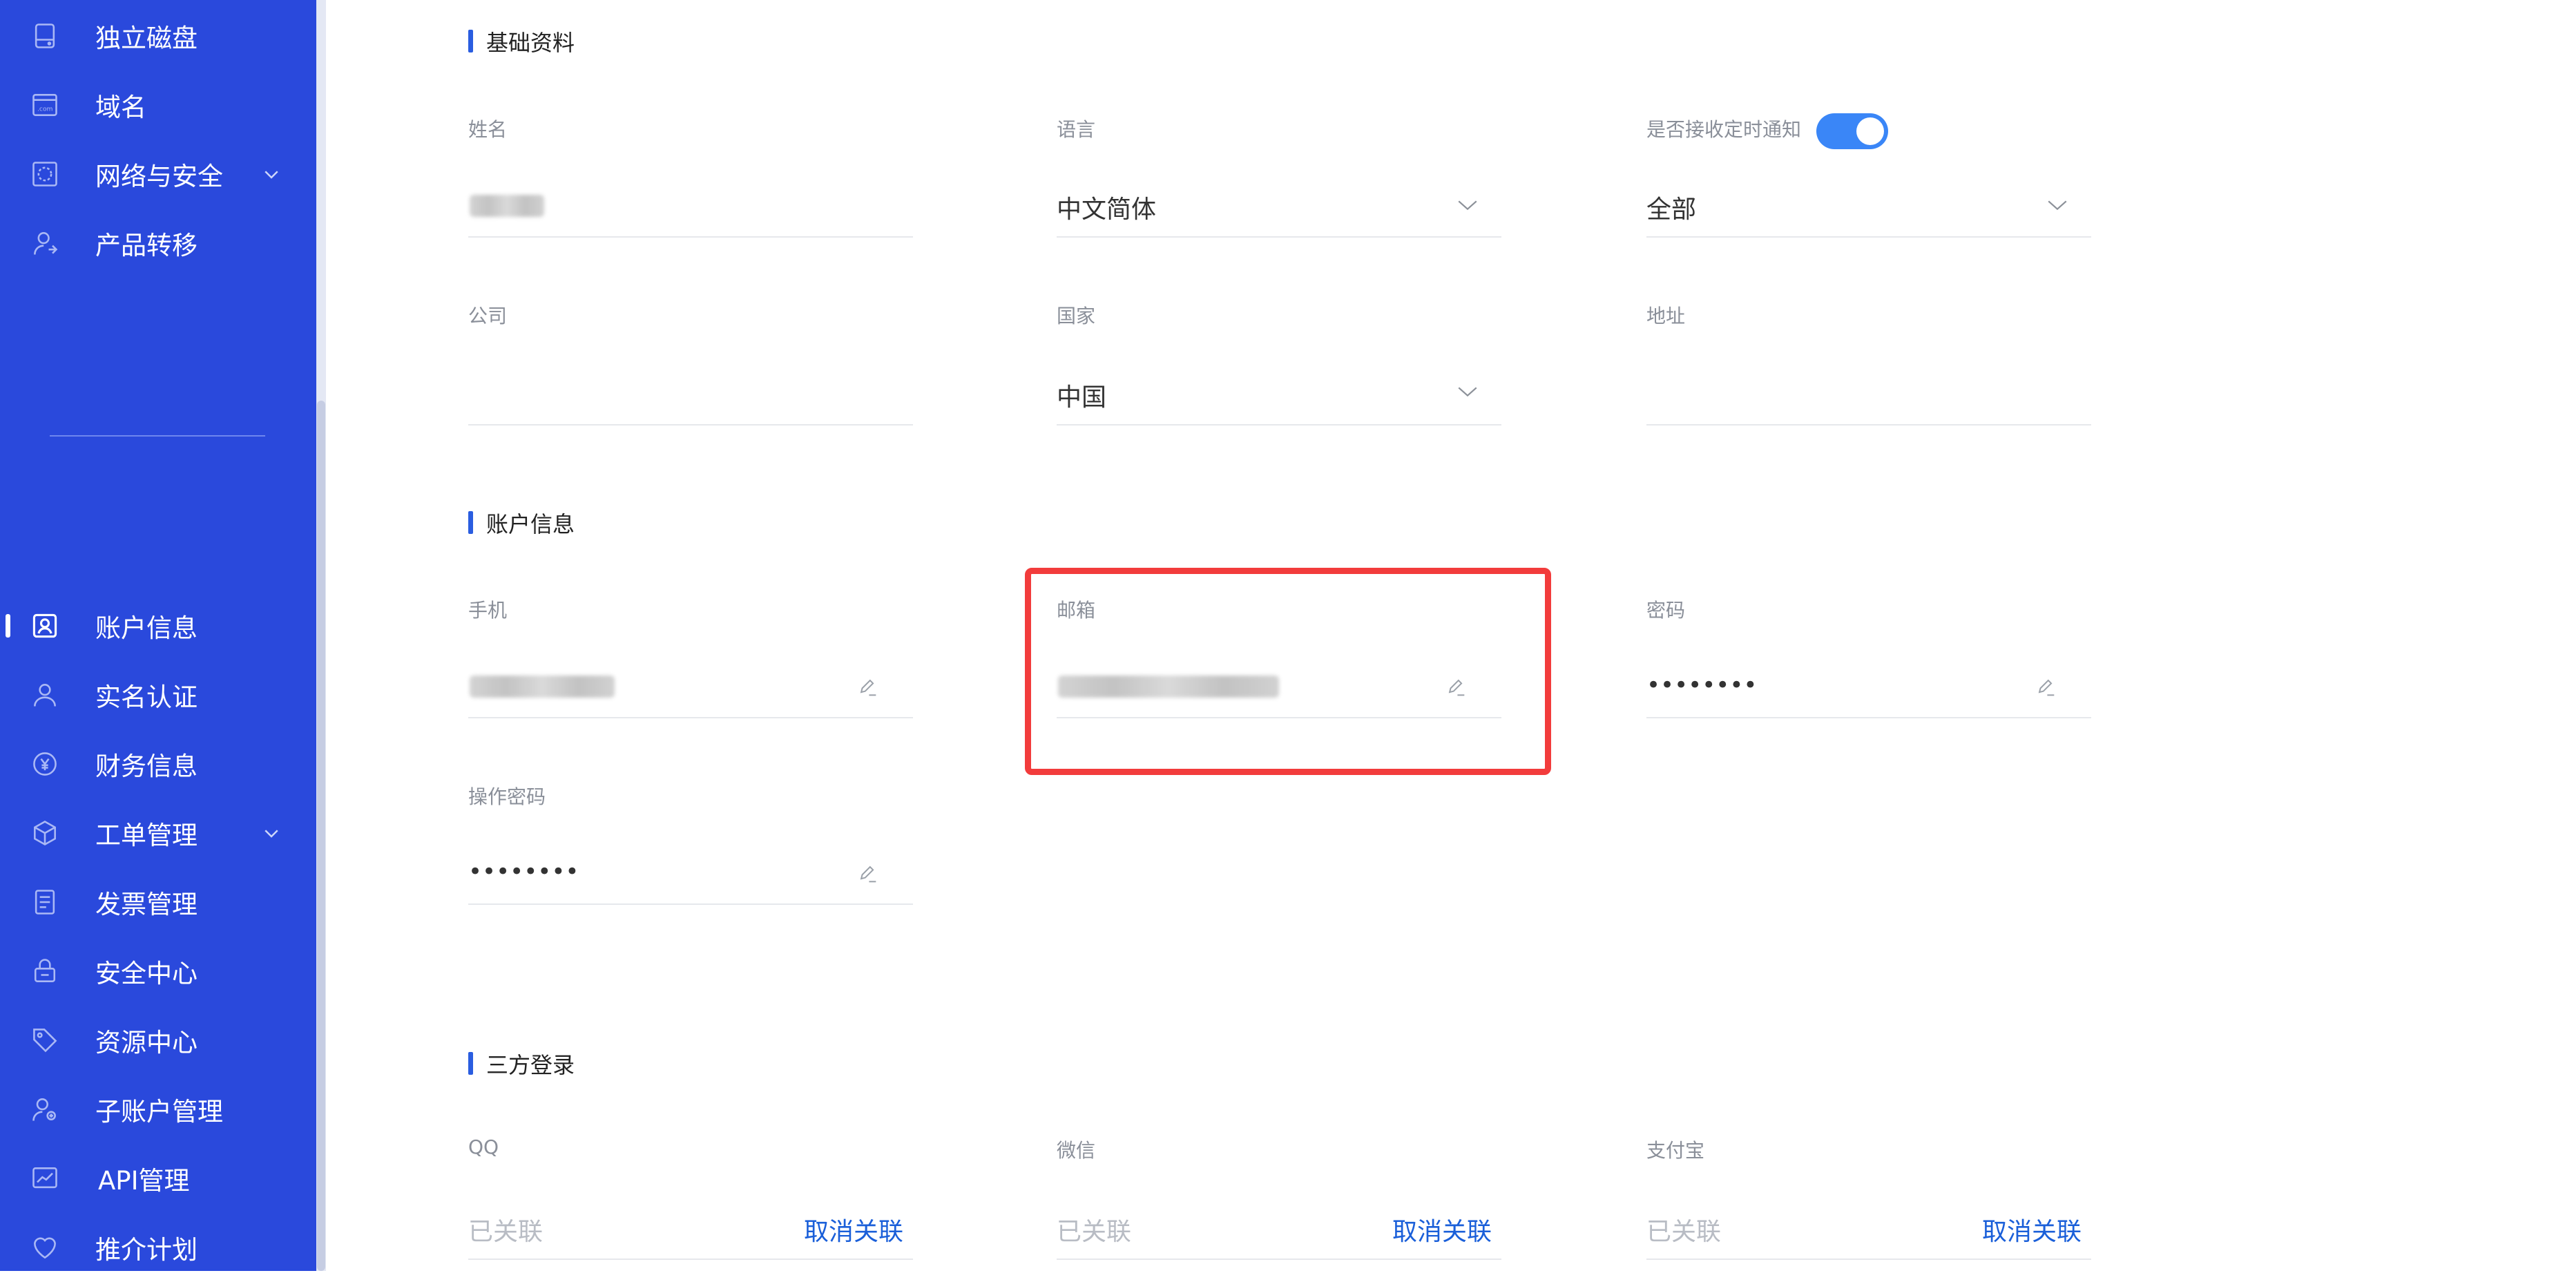  I want to click on active-indicator, so click(8, 626).